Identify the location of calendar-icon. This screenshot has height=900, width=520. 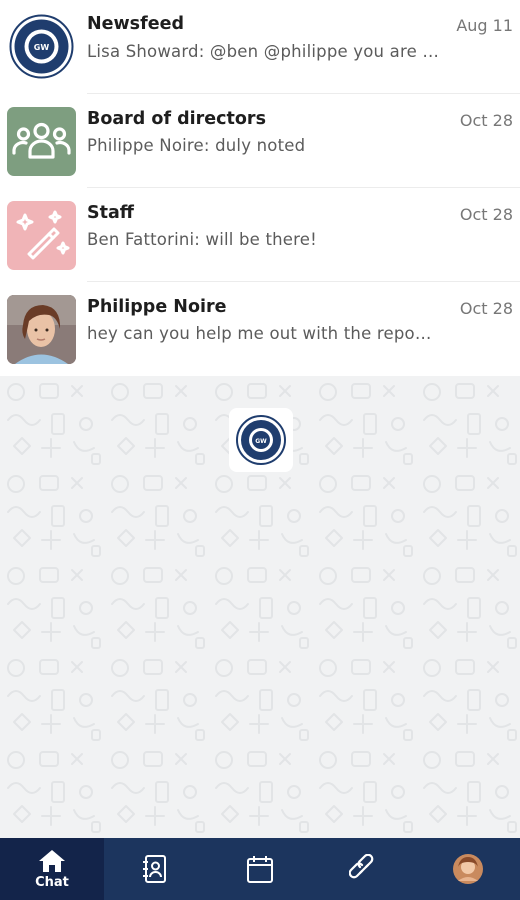
(260, 869).